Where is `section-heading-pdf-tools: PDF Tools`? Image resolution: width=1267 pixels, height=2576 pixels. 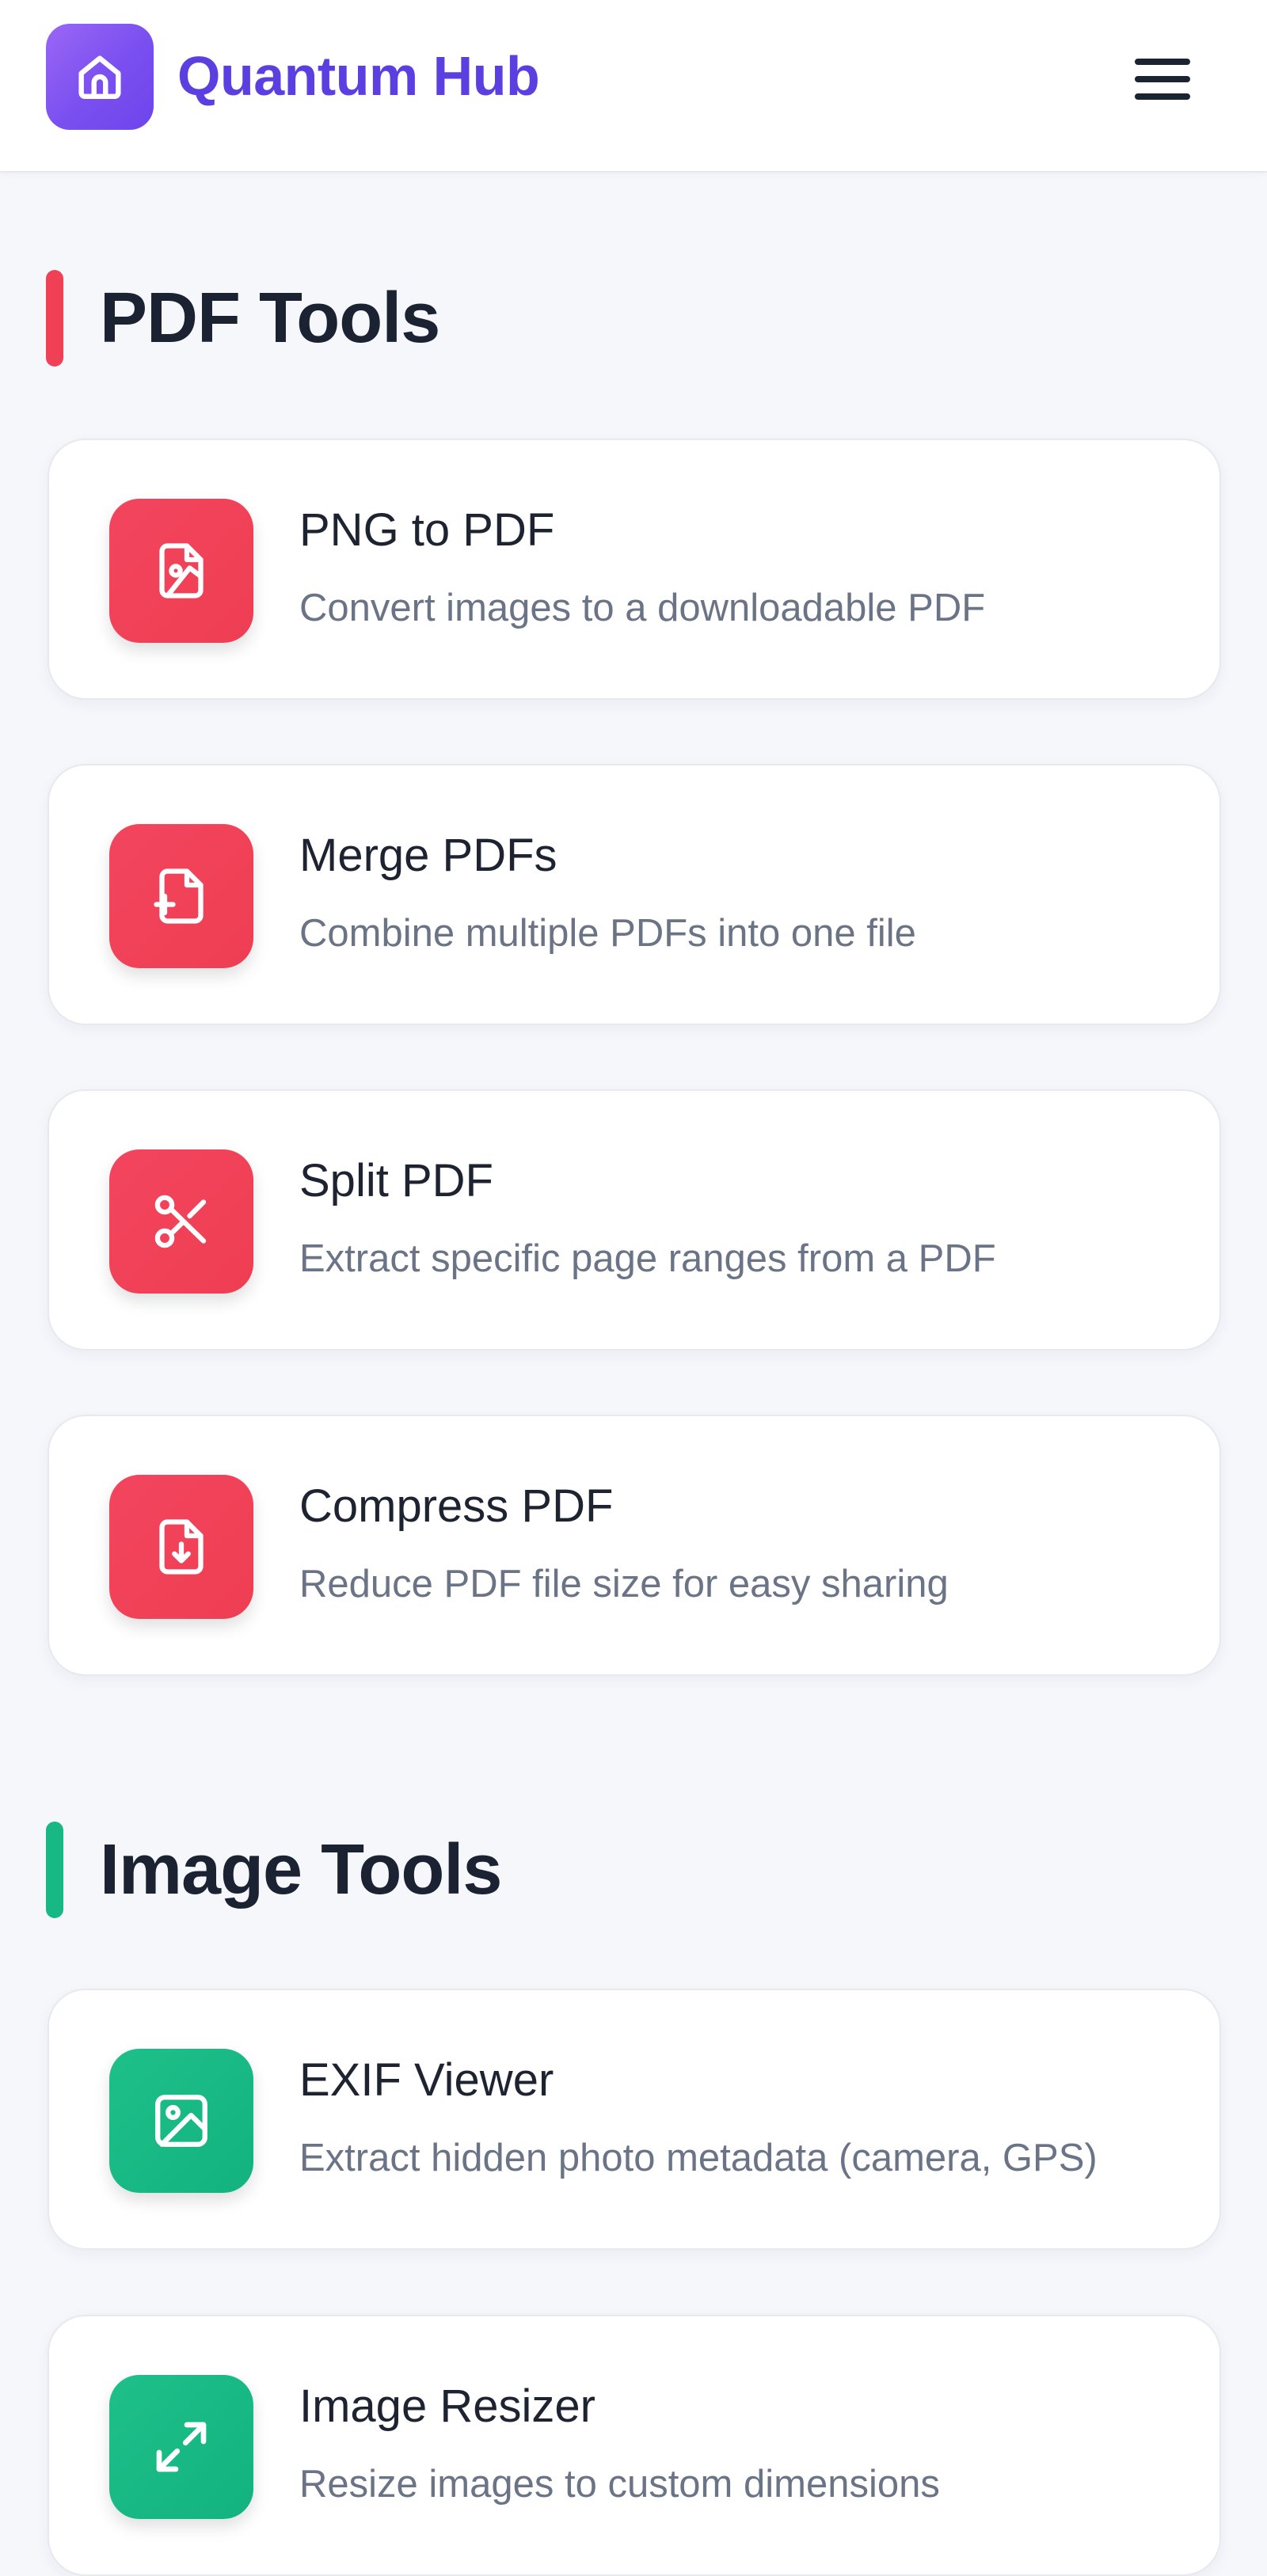
section-heading-pdf-tools: PDF Tools is located at coordinates (243, 318).